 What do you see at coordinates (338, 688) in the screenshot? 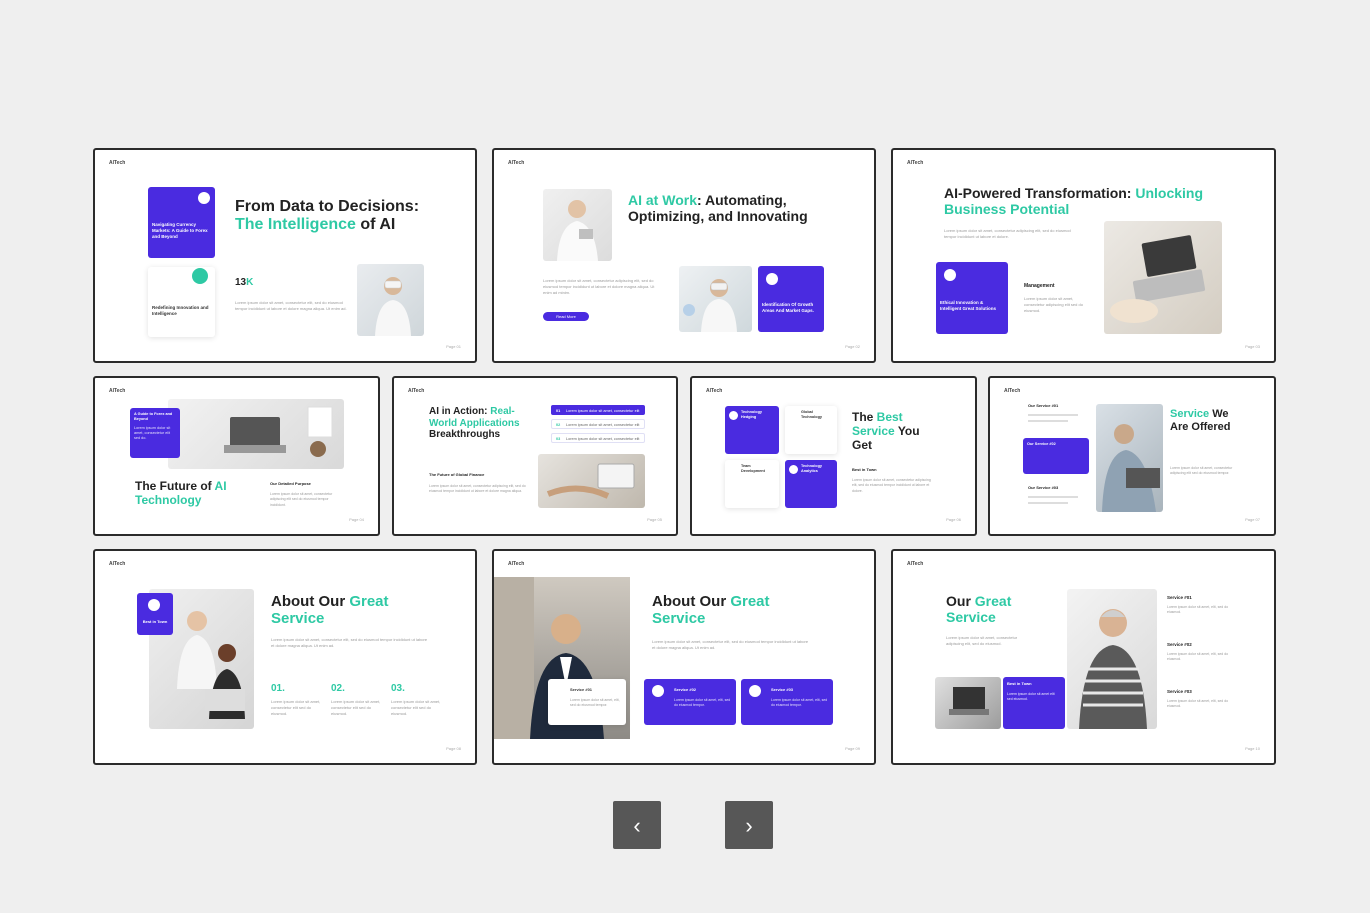
I see `step-number: 02.` at bounding box center [338, 688].